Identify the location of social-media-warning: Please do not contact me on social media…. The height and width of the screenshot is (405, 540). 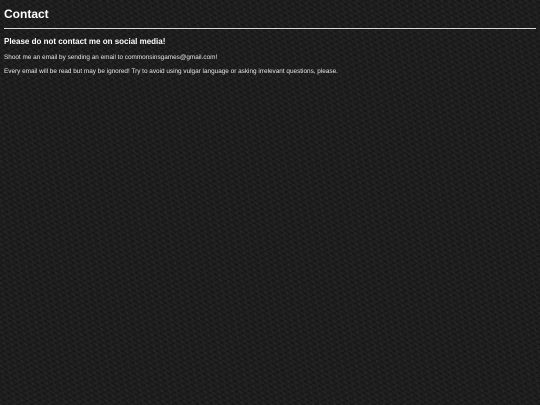
(85, 41).